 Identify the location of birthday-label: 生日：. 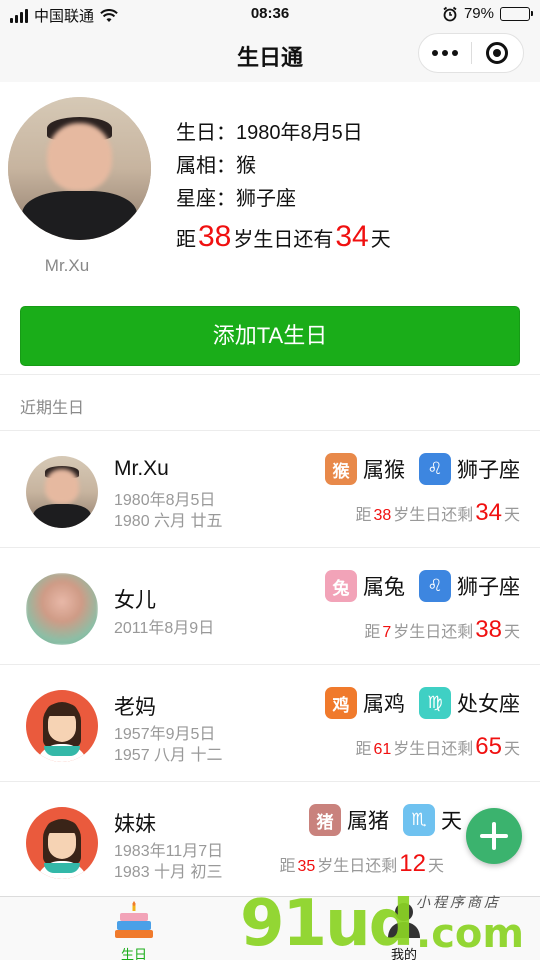
(206, 133).